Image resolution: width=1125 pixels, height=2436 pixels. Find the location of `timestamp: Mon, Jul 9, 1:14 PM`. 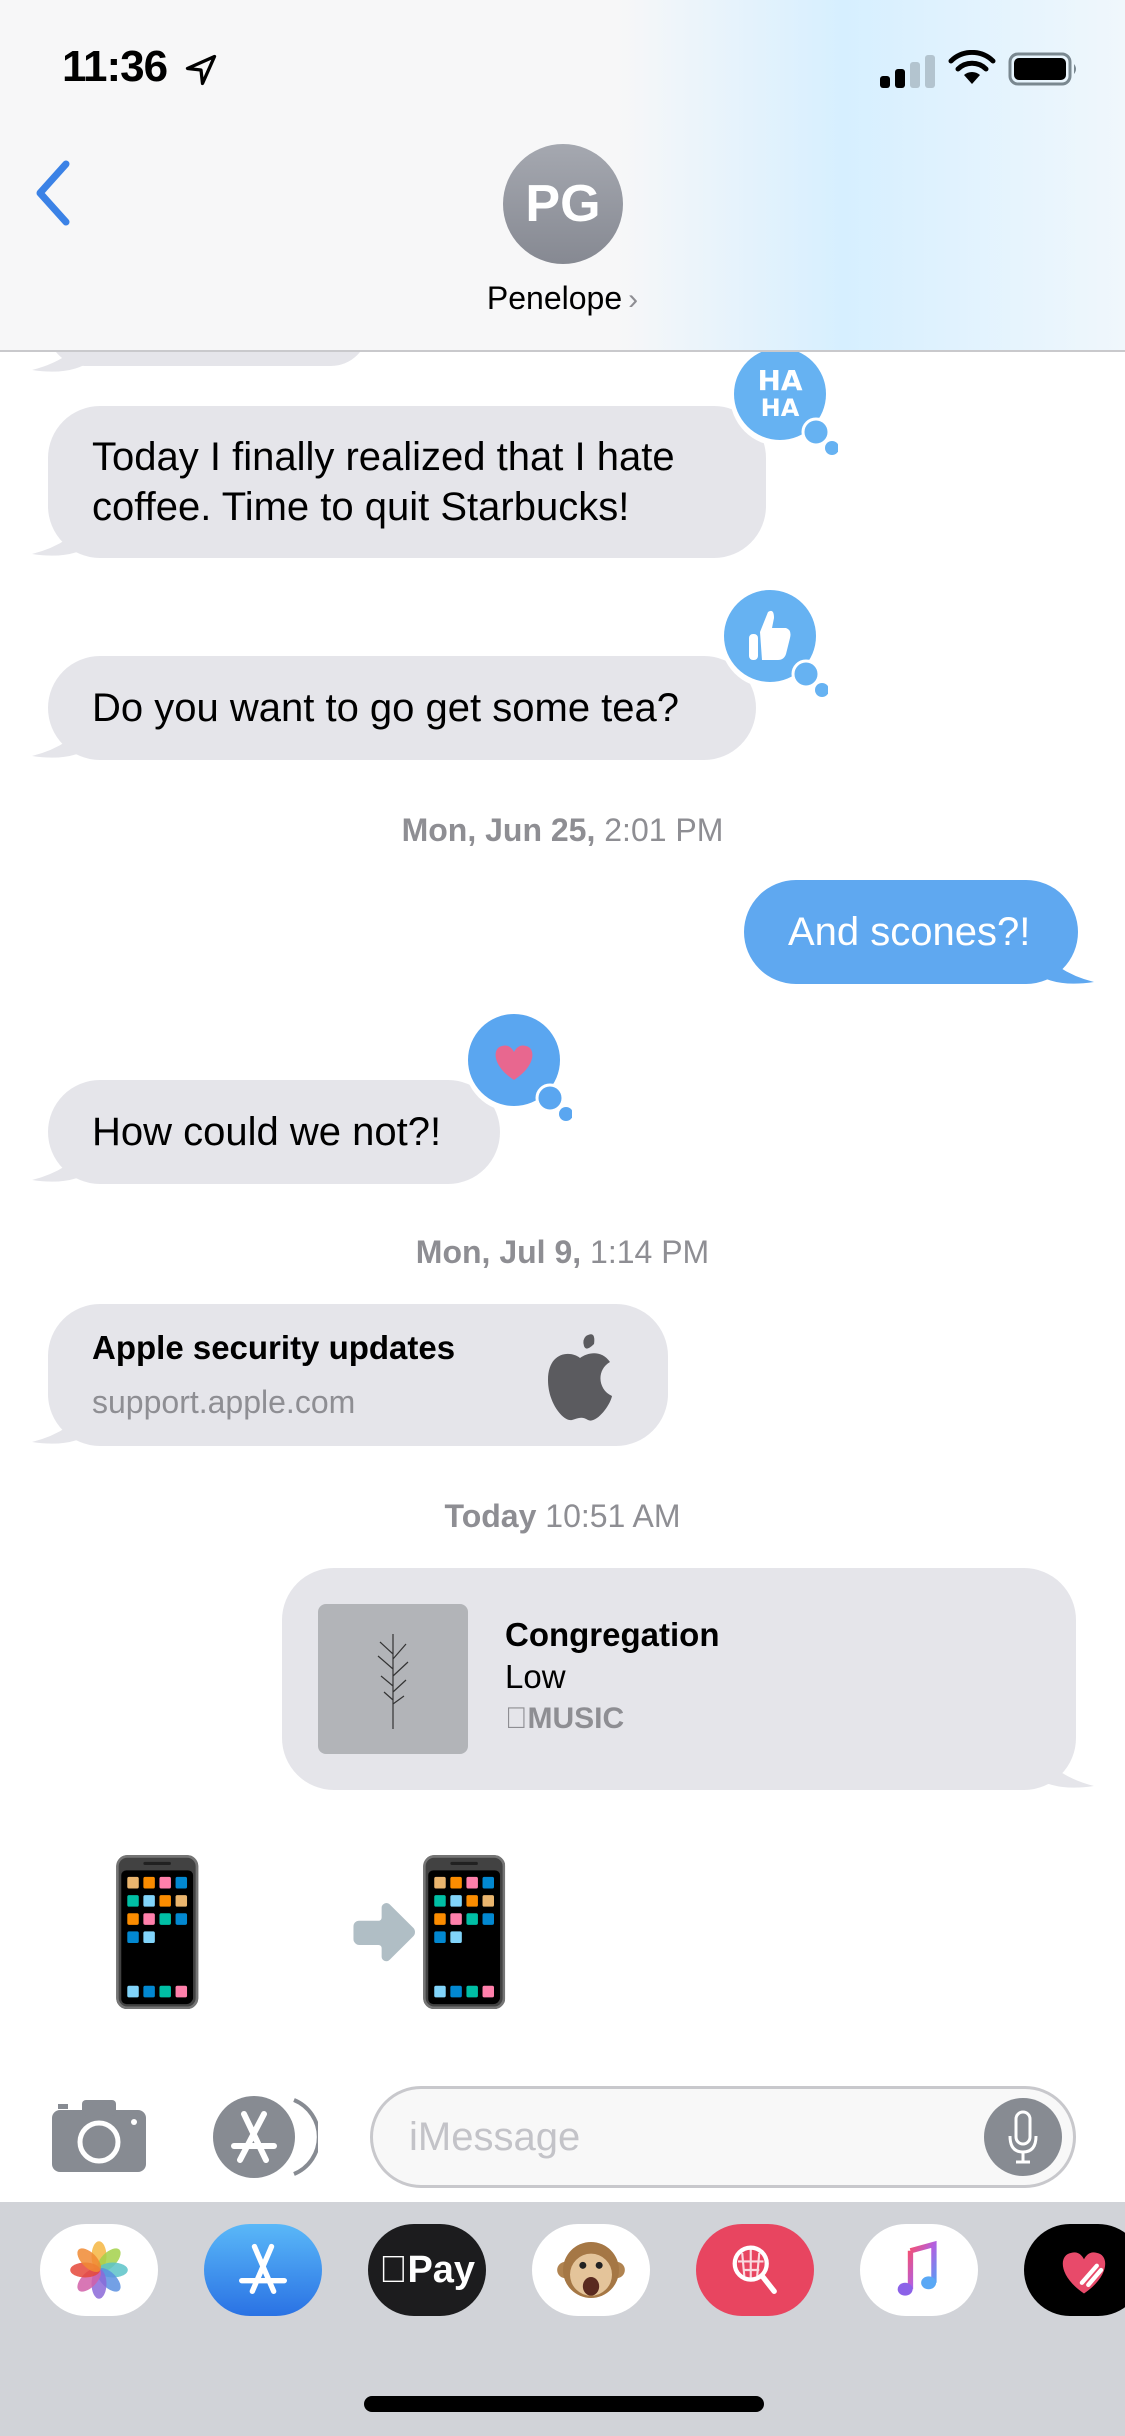

timestamp: Mon, Jul 9, 1:14 PM is located at coordinates (562, 1252).